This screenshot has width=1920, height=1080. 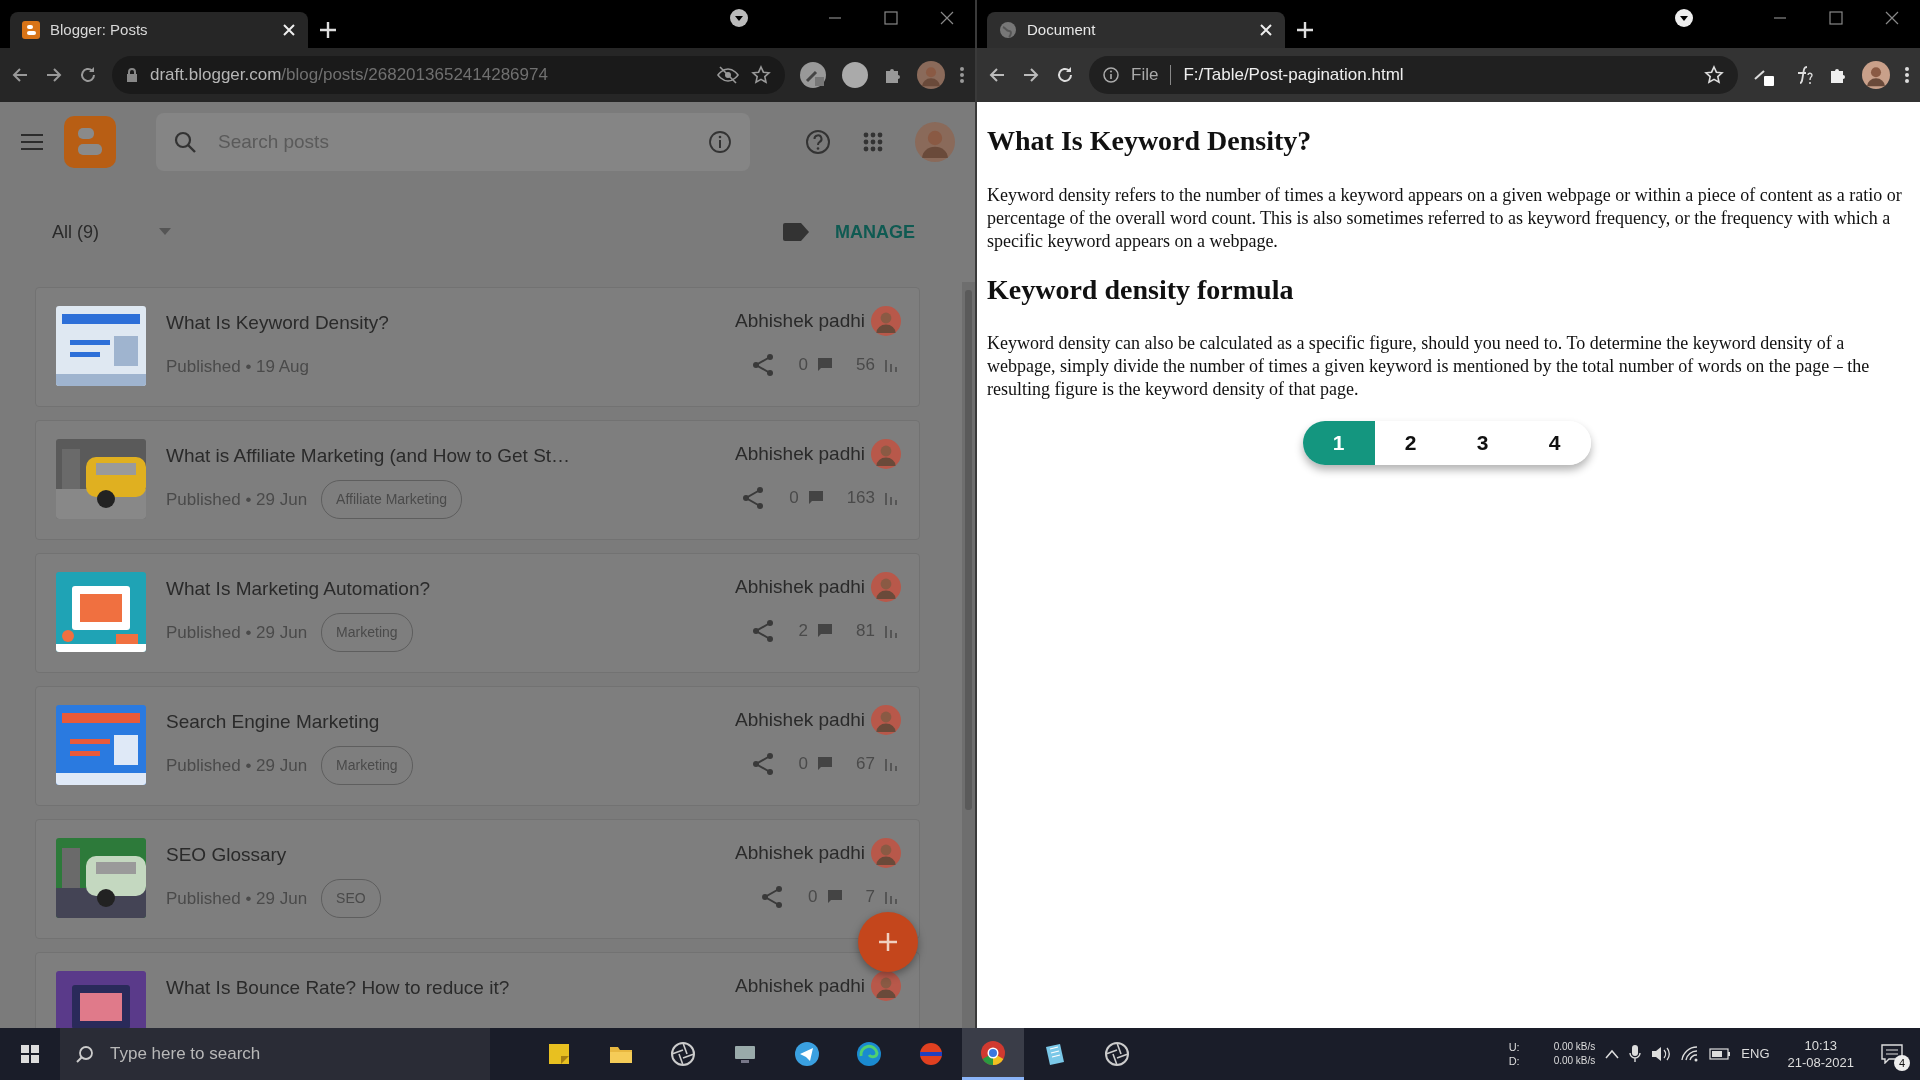 What do you see at coordinates (1755, 1054) in the screenshot?
I see `language-indicator: ENG` at bounding box center [1755, 1054].